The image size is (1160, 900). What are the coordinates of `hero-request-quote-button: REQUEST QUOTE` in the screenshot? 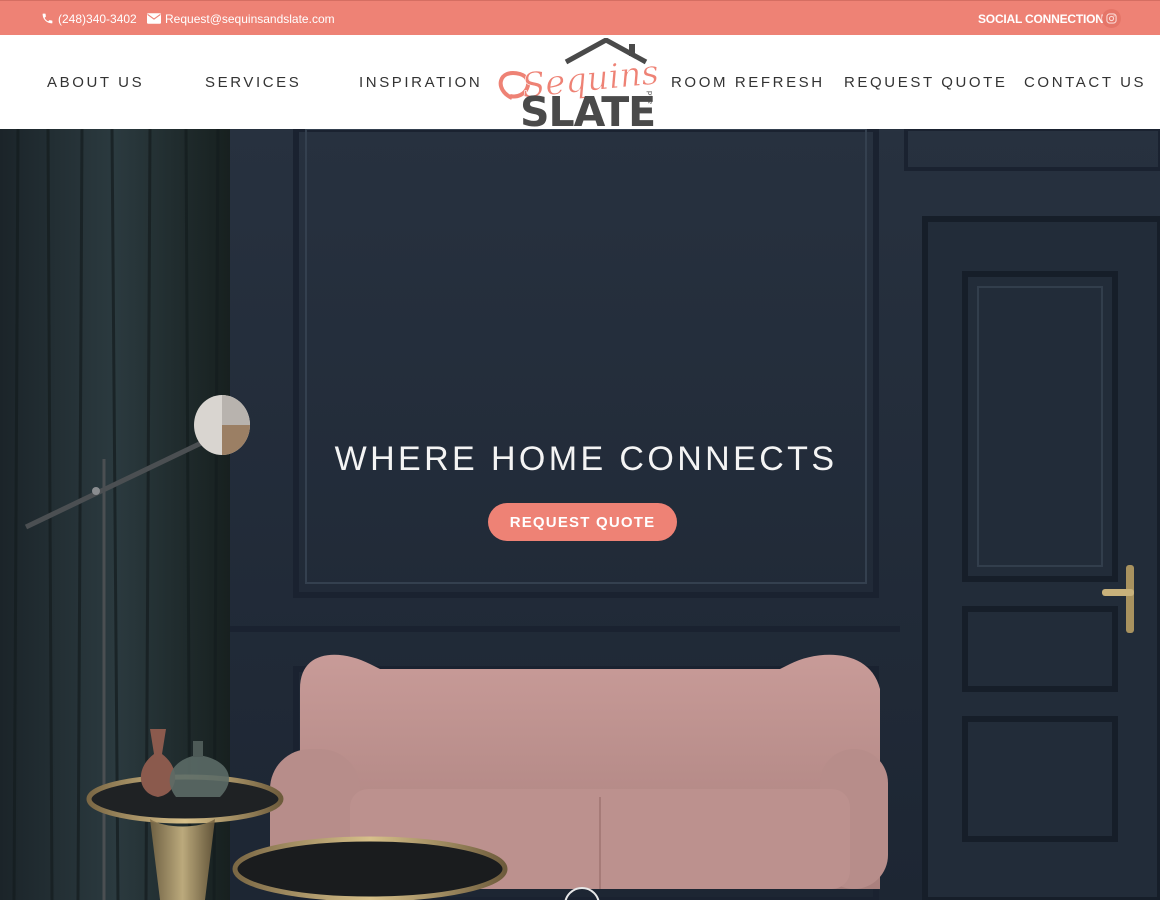 It's located at (582, 522).